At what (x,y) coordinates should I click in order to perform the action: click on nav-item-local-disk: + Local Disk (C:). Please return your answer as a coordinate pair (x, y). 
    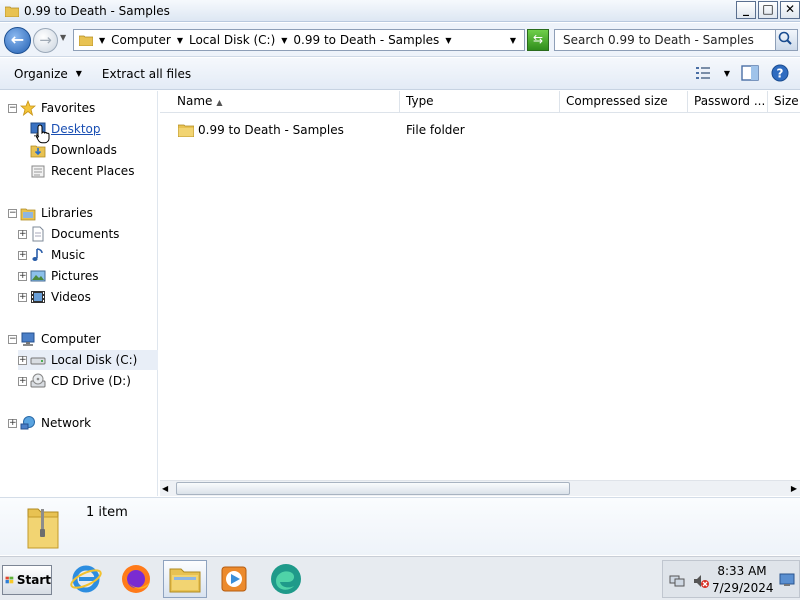
    Looking at the image, I should click on (88, 360).